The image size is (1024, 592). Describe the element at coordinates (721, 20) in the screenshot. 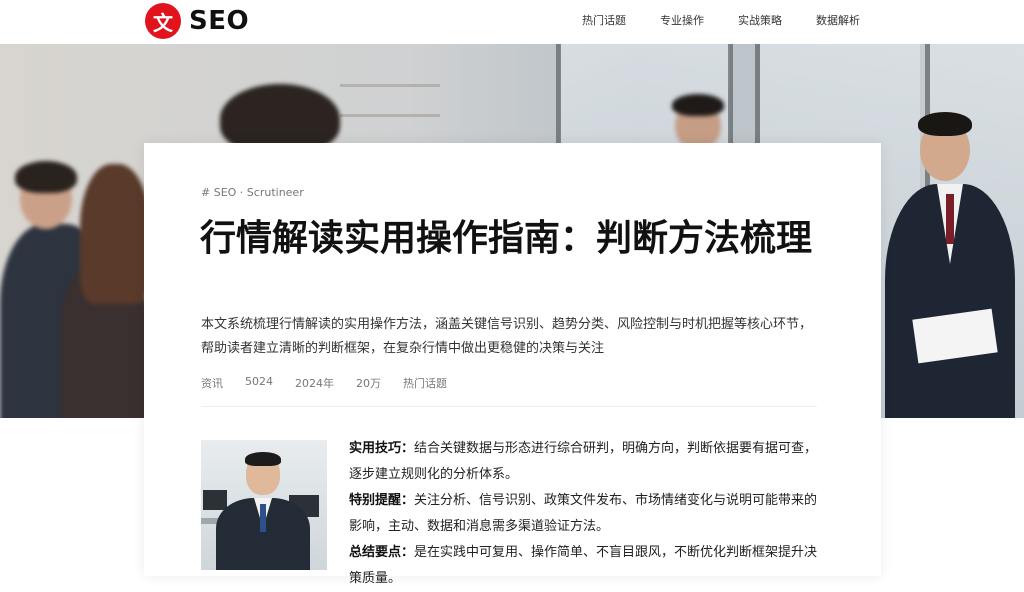

I see `main-nav: 热门话题 专业操作 实战策略 数据解析` at that location.